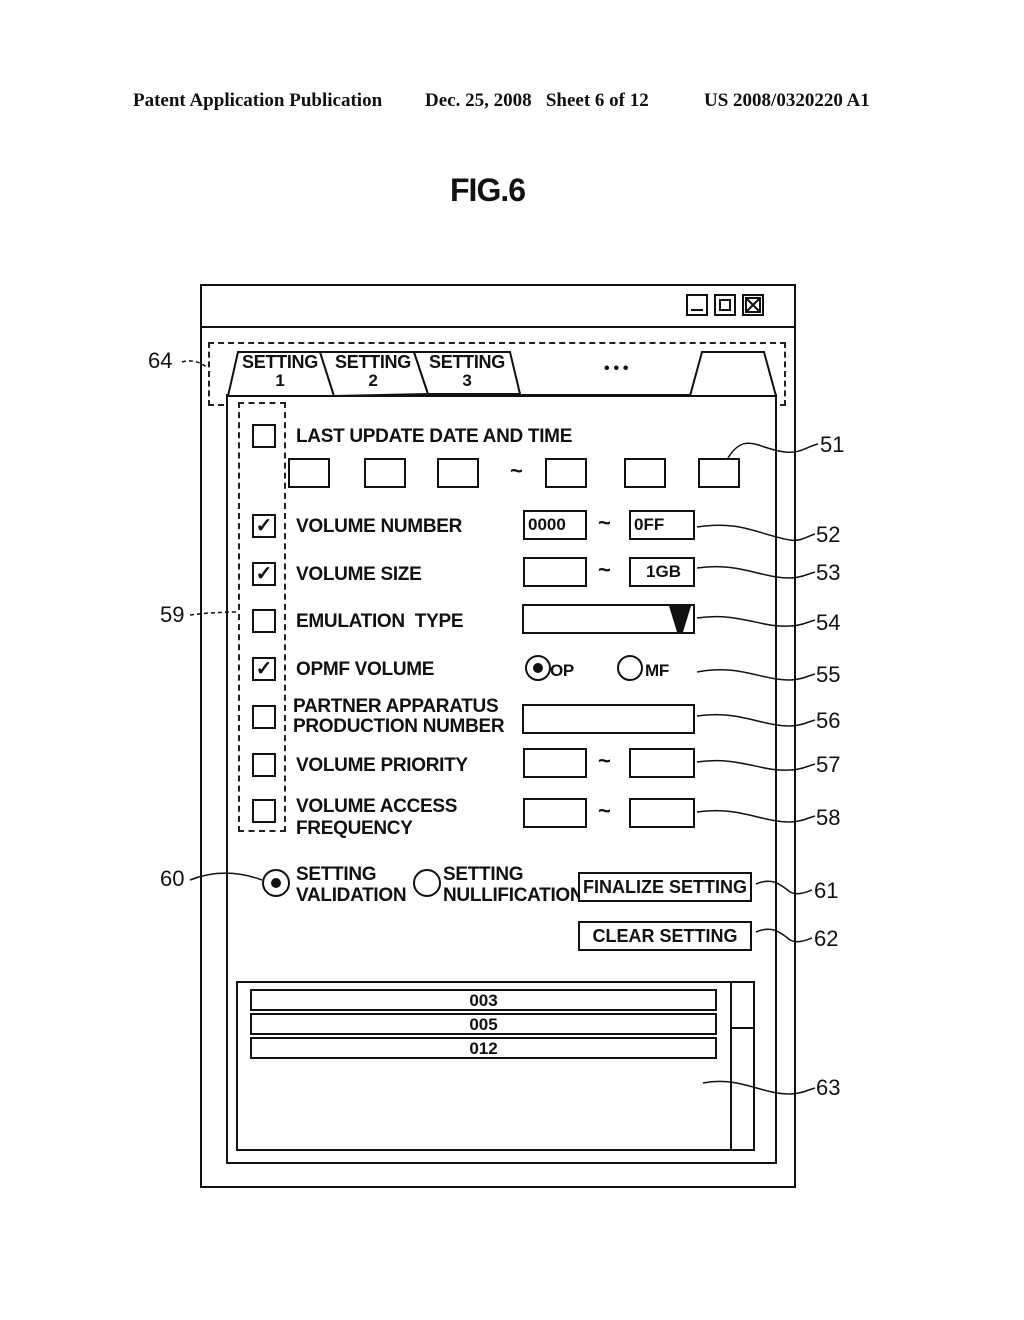 The image size is (1024, 1320). Describe the element at coordinates (826, 890) in the screenshot. I see `ref-61: 61` at that location.